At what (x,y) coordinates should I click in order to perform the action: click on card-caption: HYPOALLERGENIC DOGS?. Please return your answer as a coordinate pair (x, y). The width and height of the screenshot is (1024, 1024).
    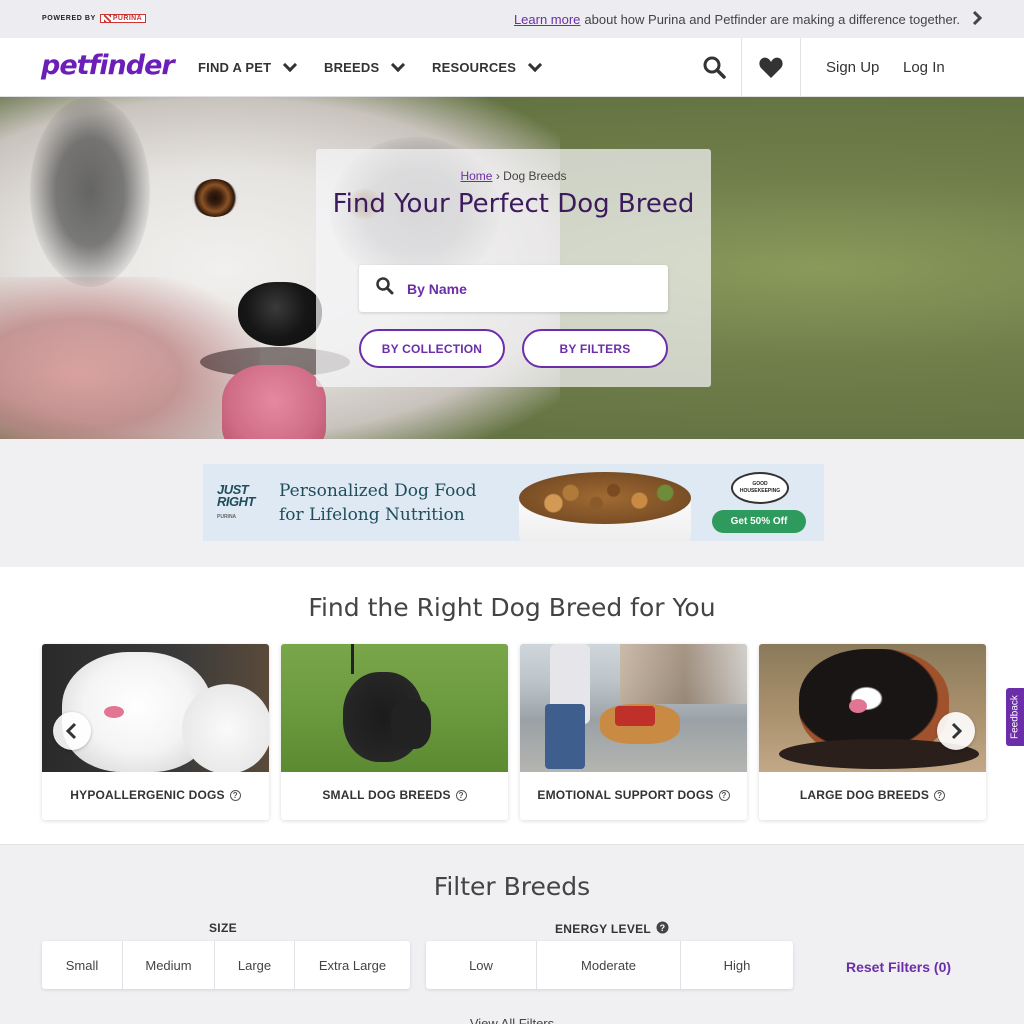
    Looking at the image, I should click on (155, 795).